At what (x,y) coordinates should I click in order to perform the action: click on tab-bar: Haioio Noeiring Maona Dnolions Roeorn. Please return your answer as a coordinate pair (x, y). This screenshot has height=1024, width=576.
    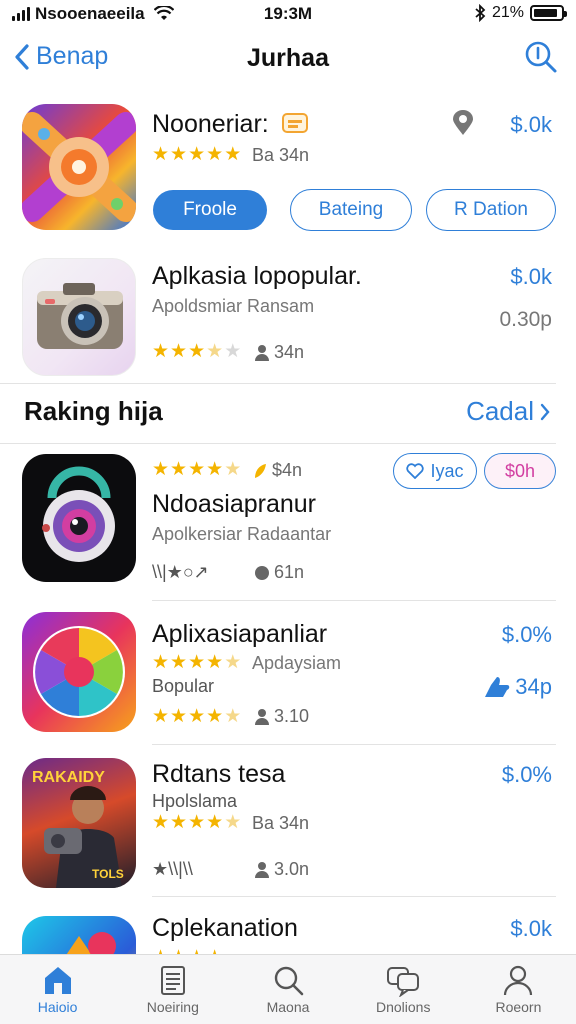
    Looking at the image, I should click on (288, 989).